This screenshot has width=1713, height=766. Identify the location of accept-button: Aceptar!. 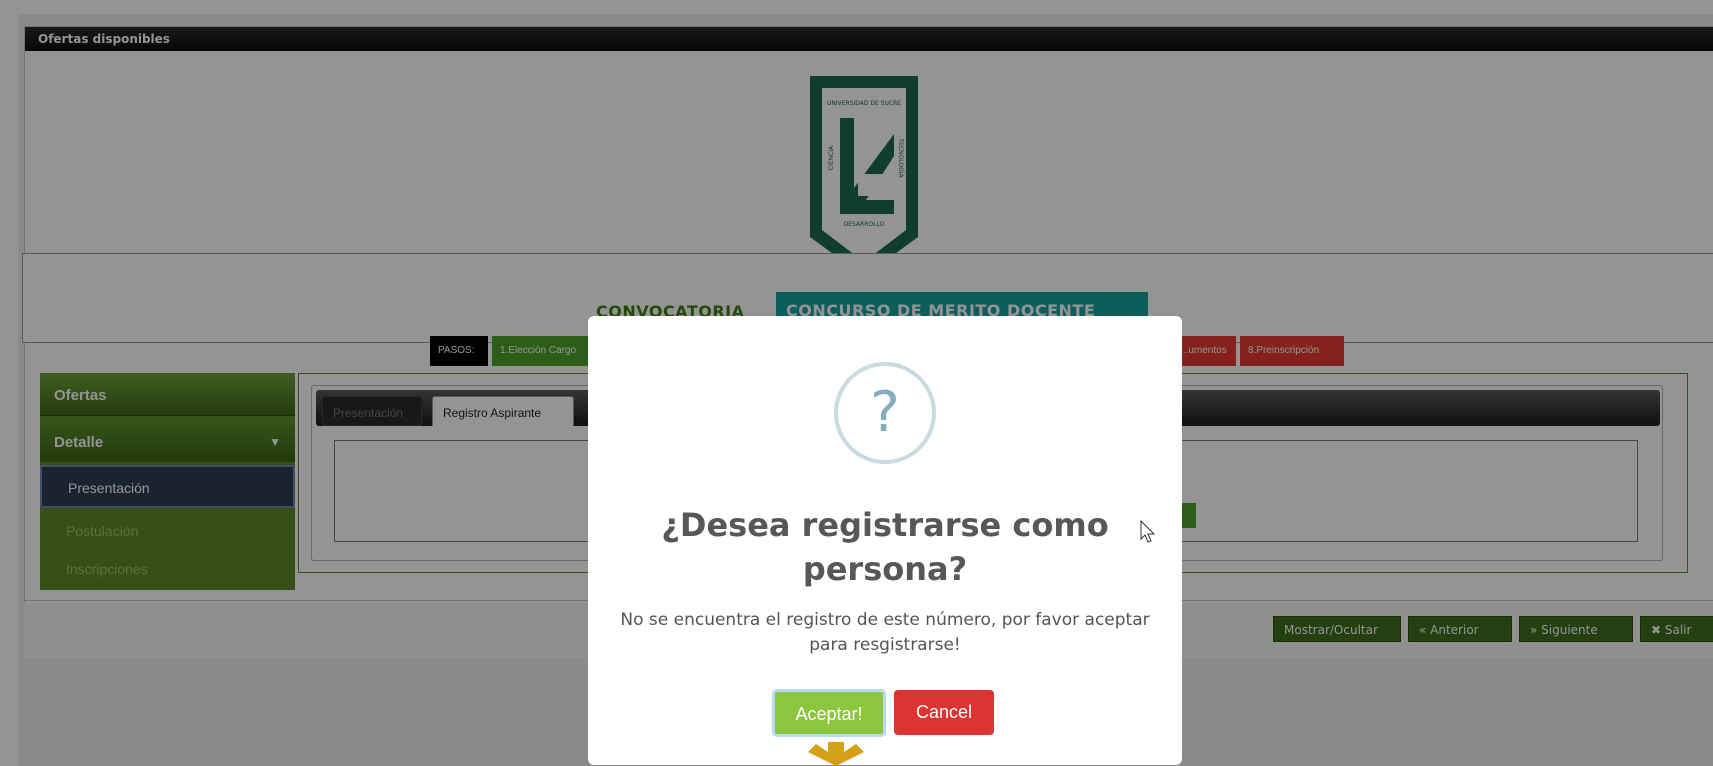
(829, 713).